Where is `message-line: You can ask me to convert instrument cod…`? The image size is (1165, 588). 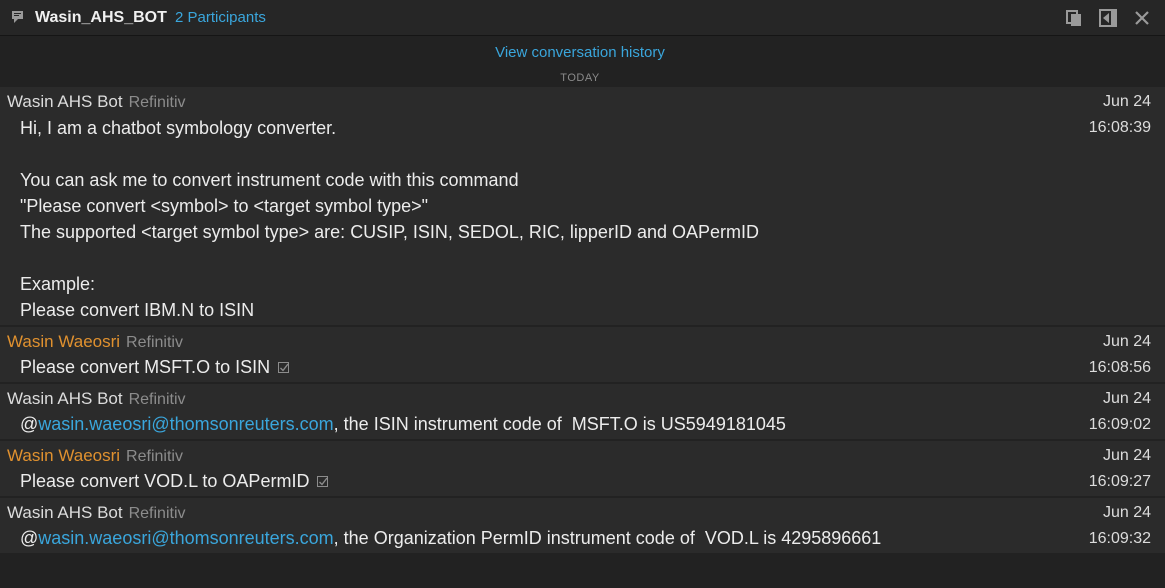
message-line: You can ask me to convert instrument cod… is located at coordinates (269, 180).